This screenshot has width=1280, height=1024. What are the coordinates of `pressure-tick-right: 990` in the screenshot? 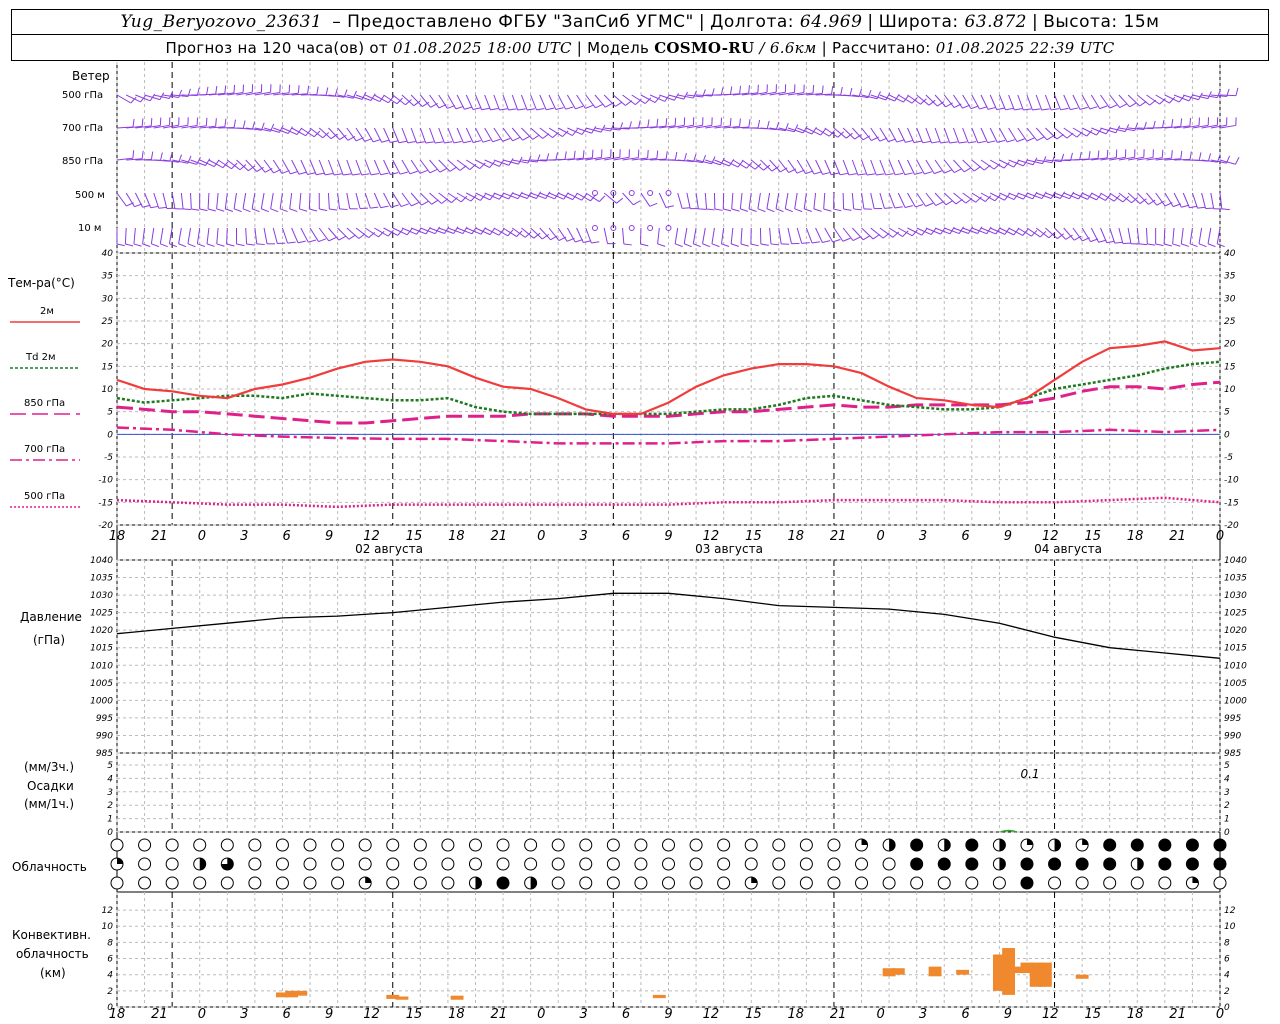 It's located at (1232, 736).